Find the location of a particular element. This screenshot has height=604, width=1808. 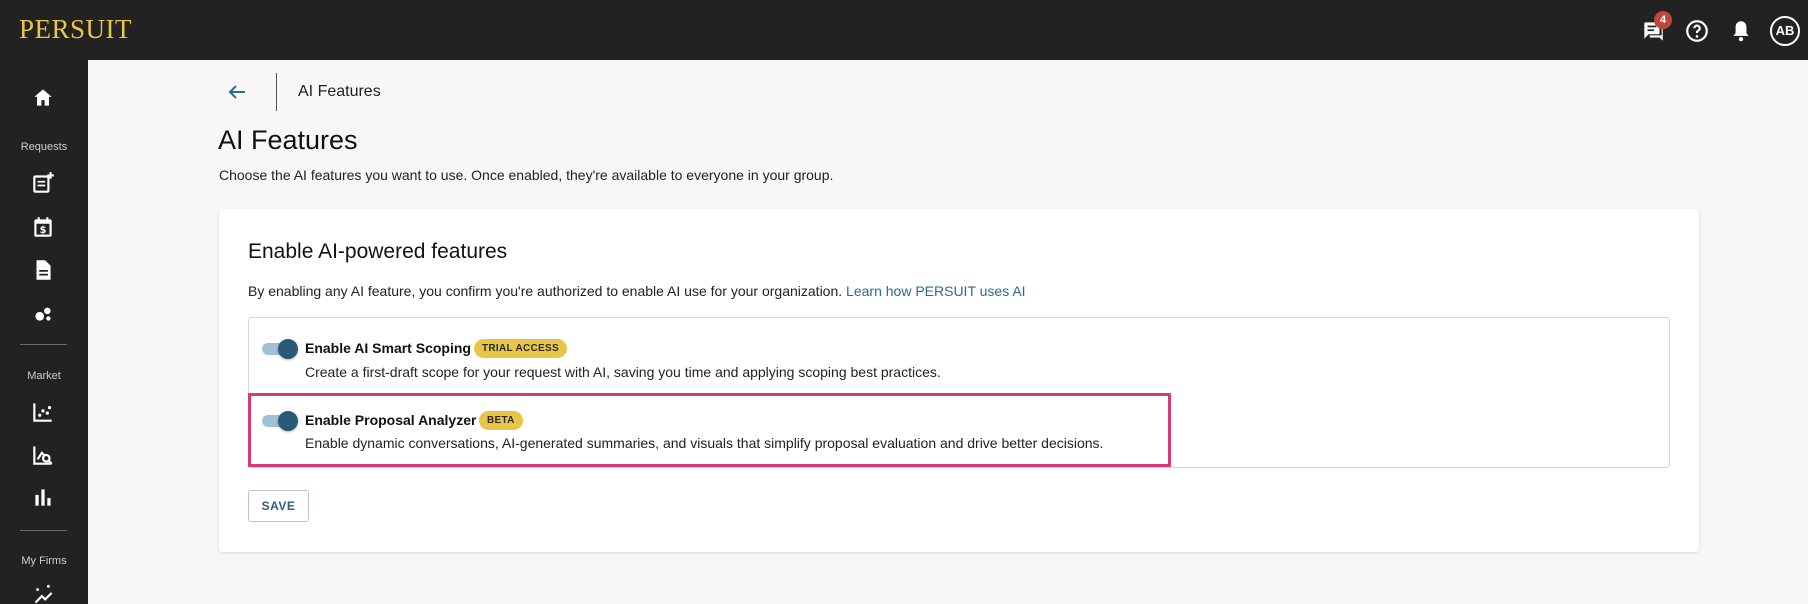

firm-analytics-icon is located at coordinates (43, 593).